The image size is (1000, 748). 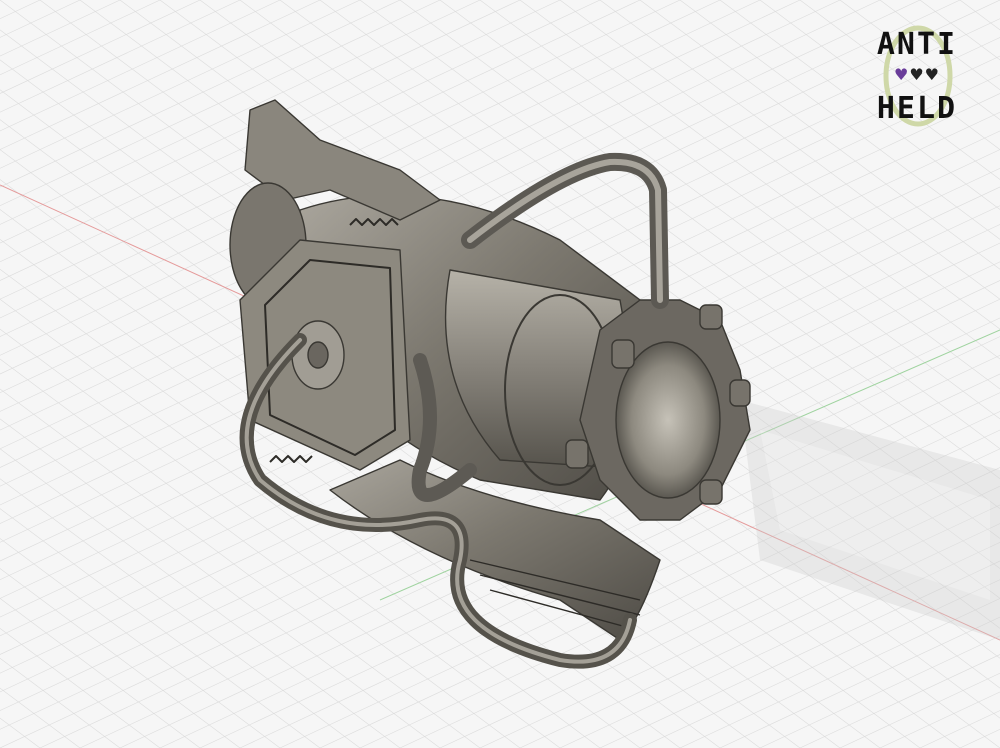 I want to click on ghost-reflection, so click(x=870, y=520).